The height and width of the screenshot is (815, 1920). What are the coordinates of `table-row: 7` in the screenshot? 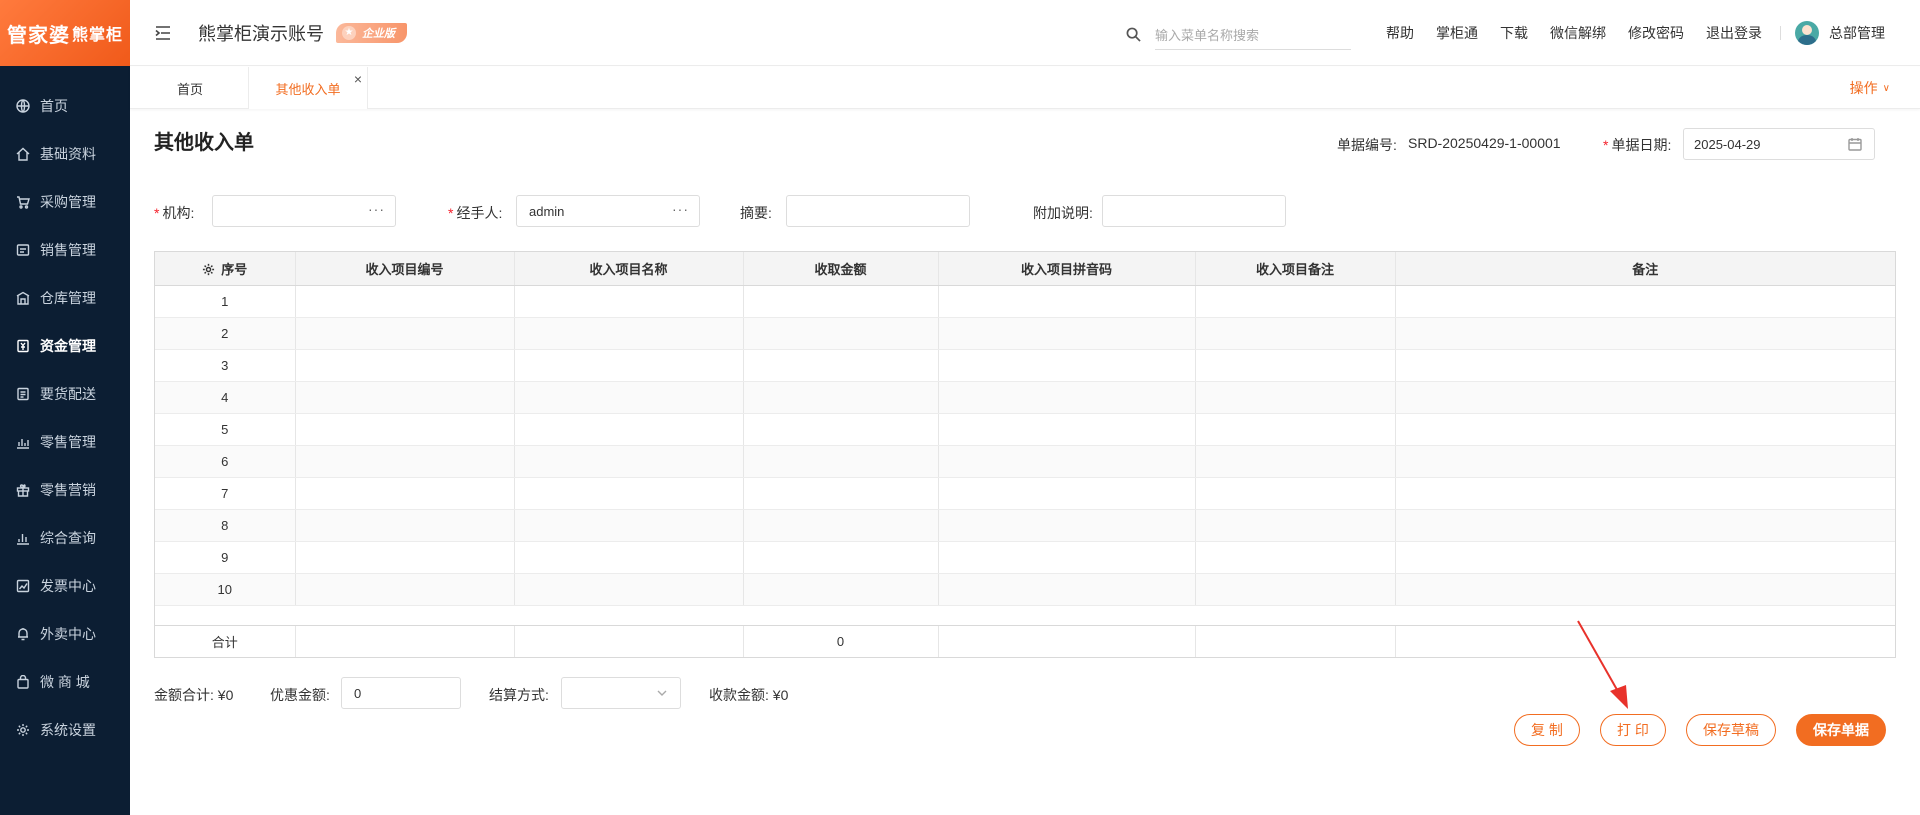 It's located at (1025, 493).